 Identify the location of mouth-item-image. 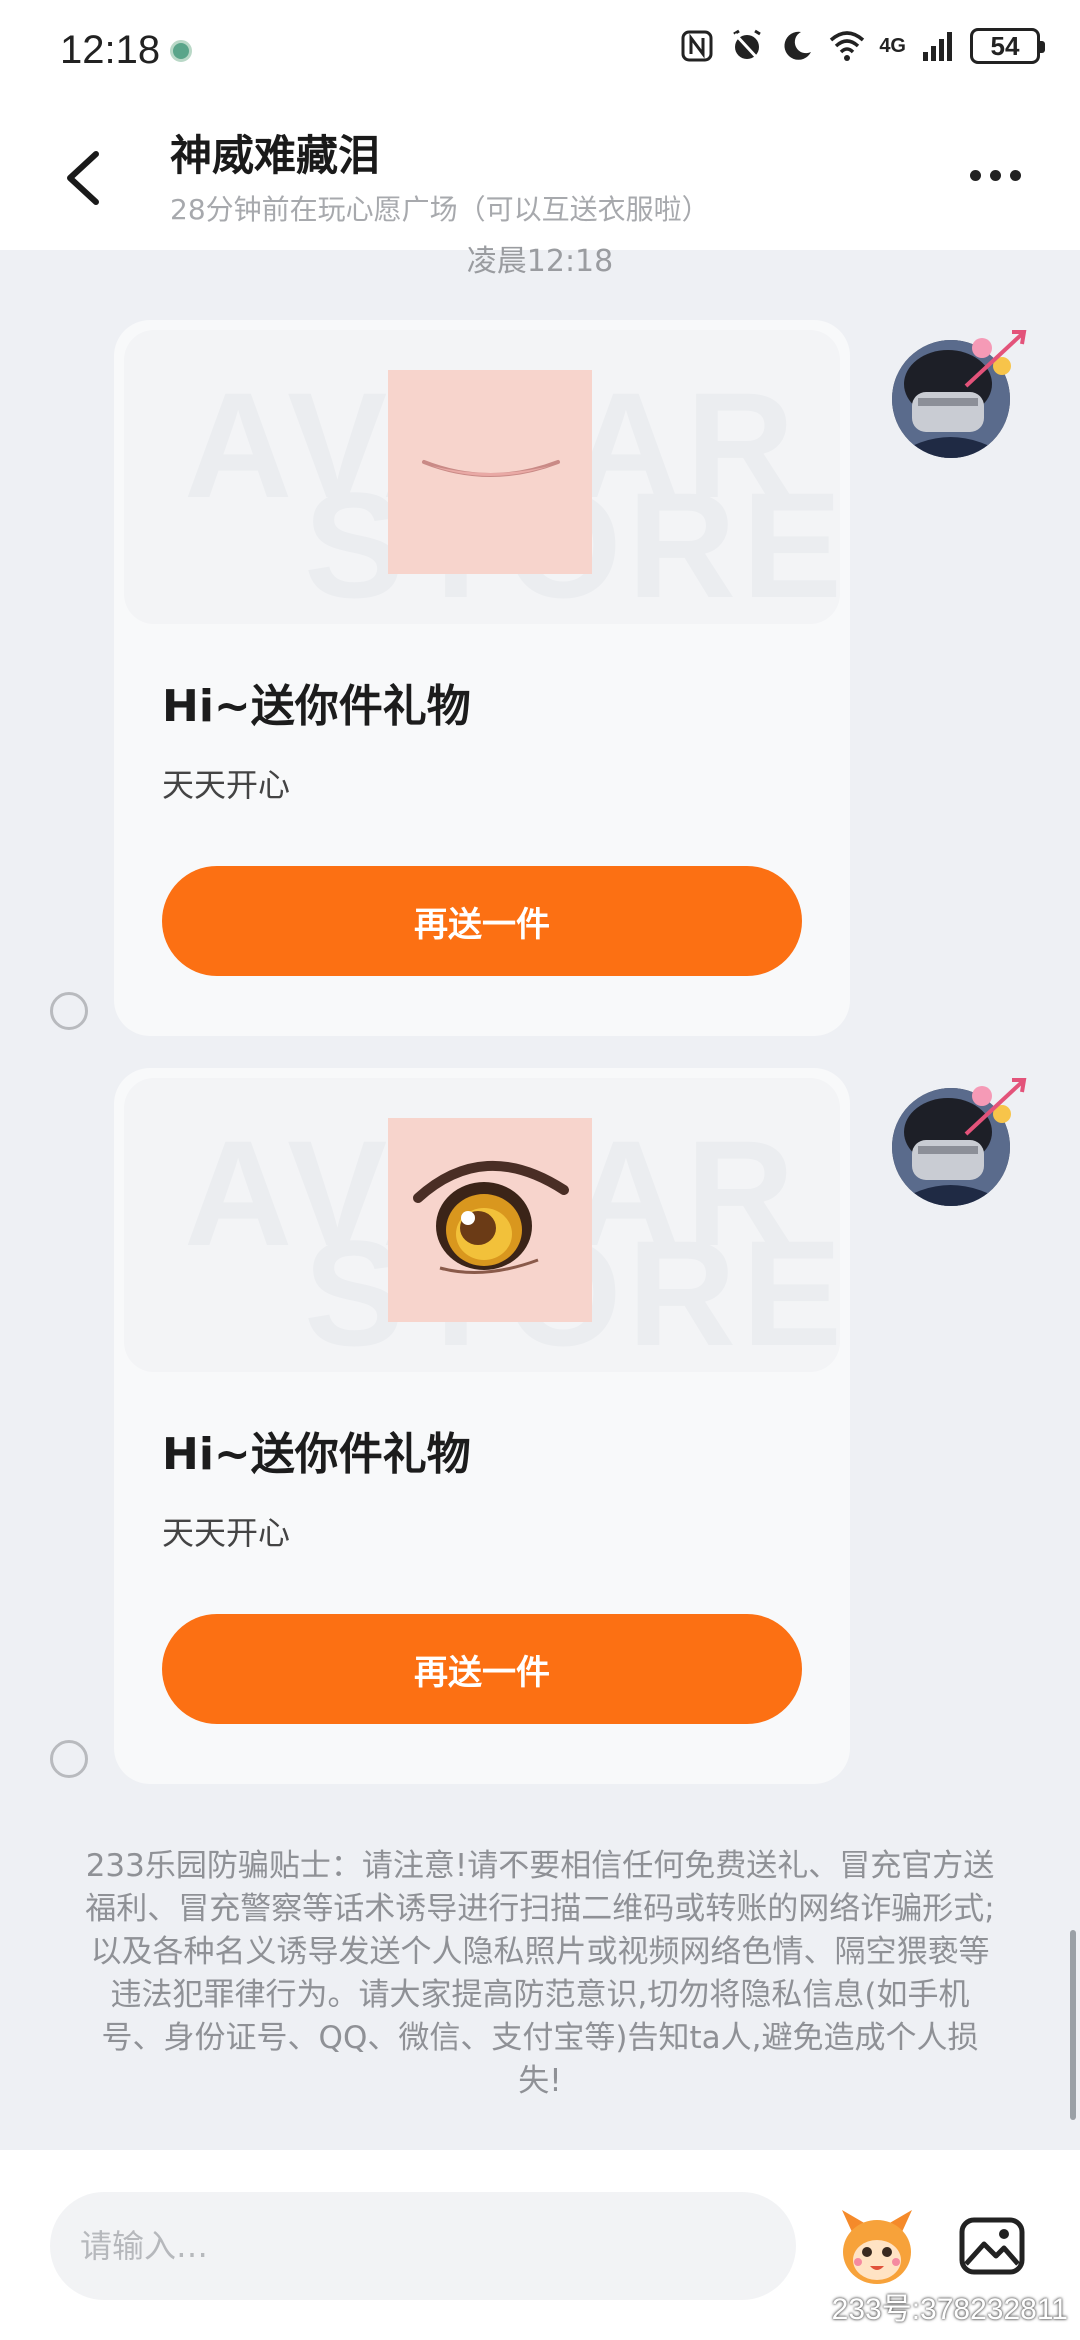
(490, 472).